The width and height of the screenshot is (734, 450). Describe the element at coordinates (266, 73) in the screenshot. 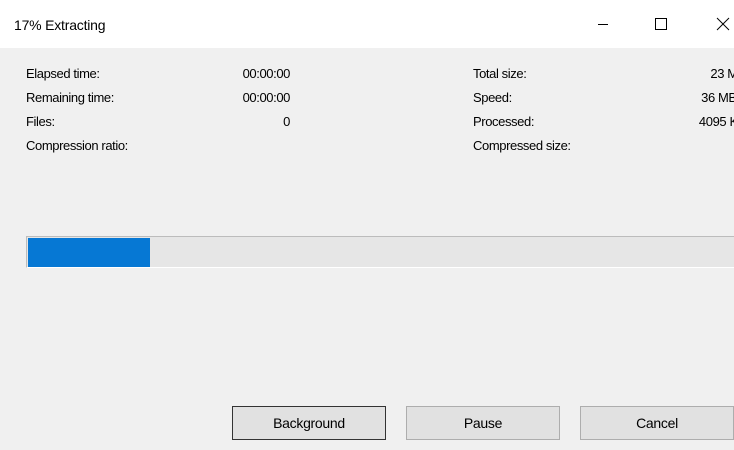

I see `elapsed-time-value: 00:00:00` at that location.